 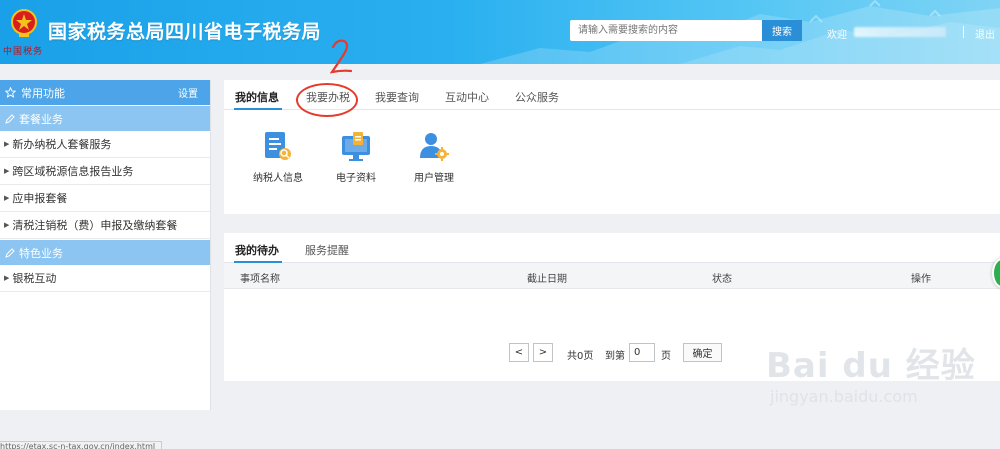 What do you see at coordinates (95, 225) in the screenshot?
I see `sidebar-item-label: 清税注销税（费）申报及缴纳套餐` at bounding box center [95, 225].